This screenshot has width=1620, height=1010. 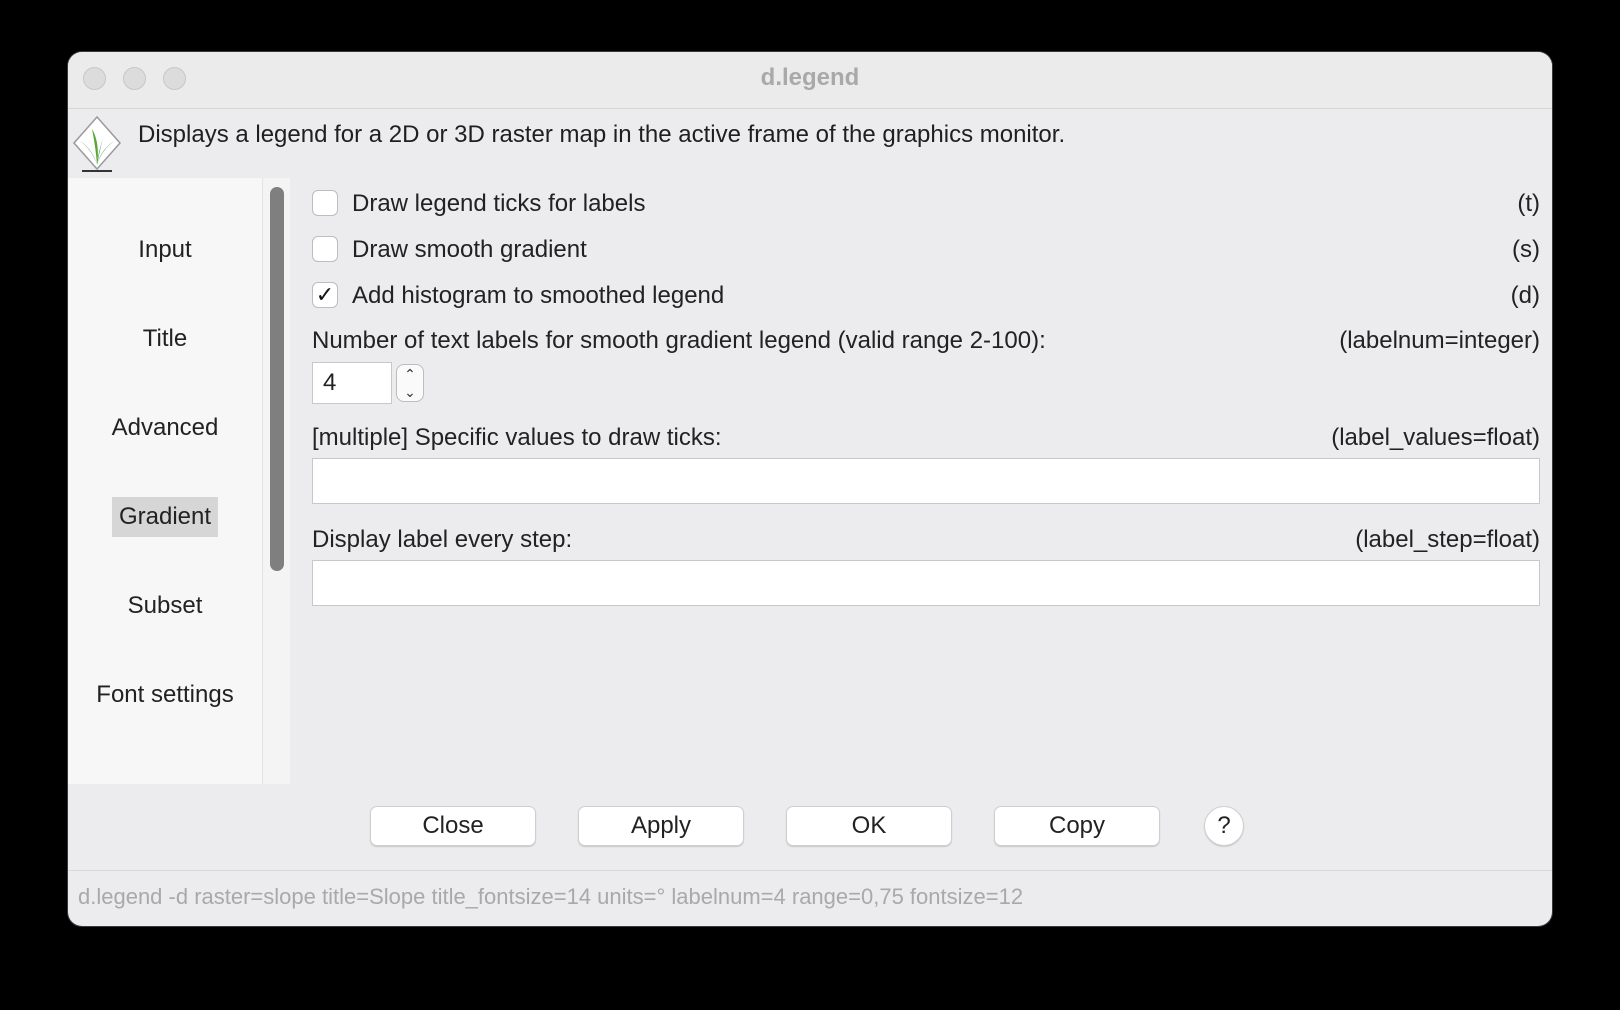 I want to click on window-title: d.legend, so click(x=810, y=77).